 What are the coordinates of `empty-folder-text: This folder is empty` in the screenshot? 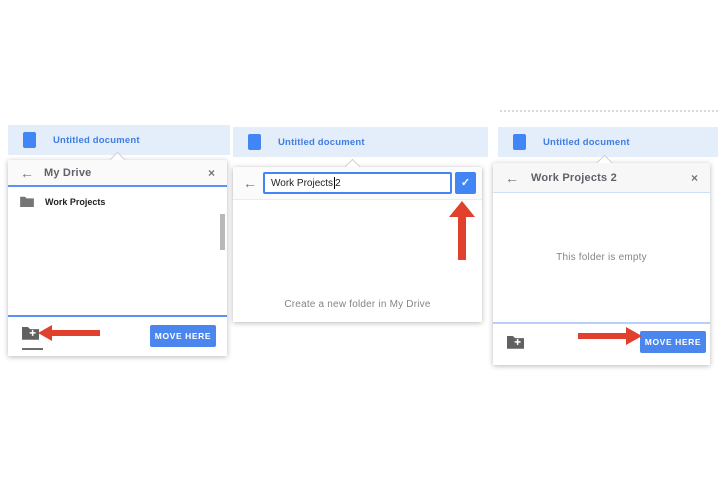 It's located at (601, 257).